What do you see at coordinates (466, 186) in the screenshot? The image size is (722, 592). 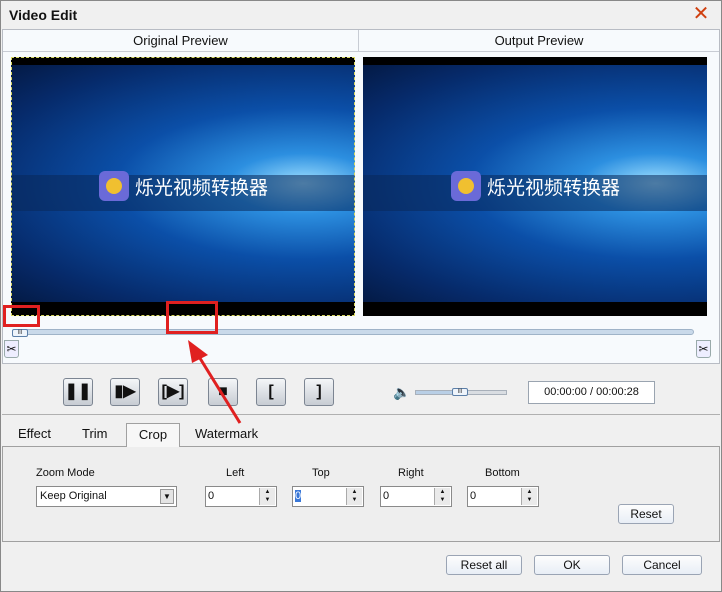 I see `app-logo-icon` at bounding box center [466, 186].